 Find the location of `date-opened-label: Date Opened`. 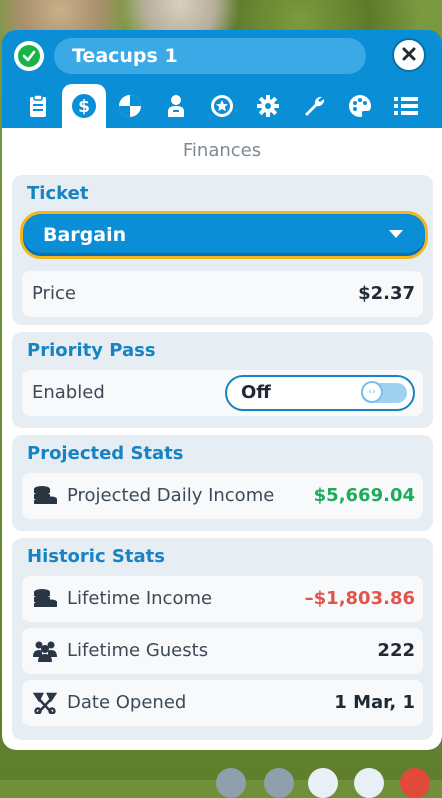

date-opened-label: Date Opened is located at coordinates (127, 702).